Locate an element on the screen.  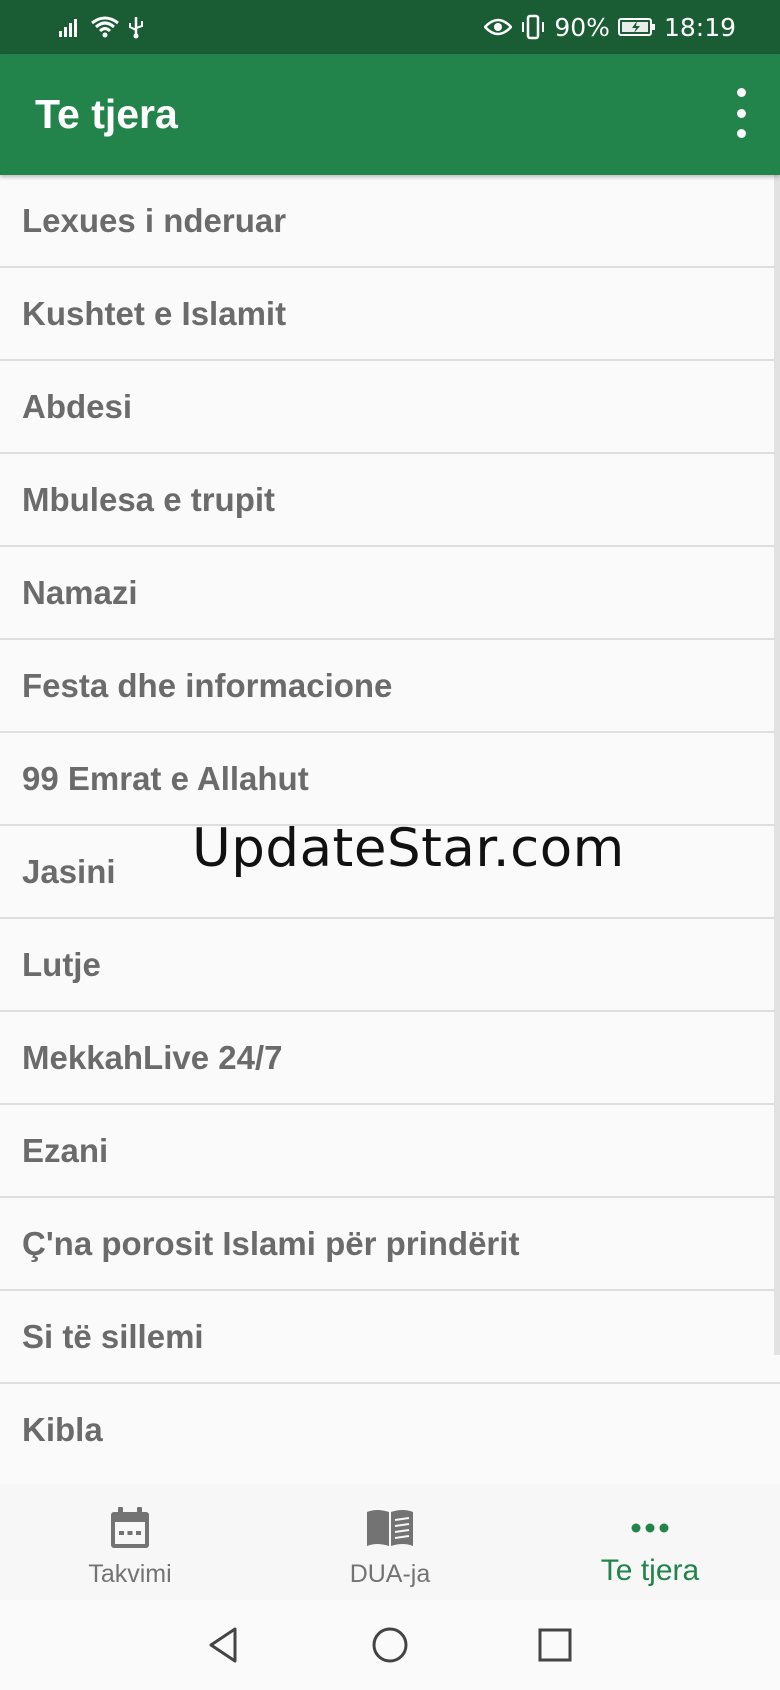
system-nav-bar is located at coordinates (390, 1645).